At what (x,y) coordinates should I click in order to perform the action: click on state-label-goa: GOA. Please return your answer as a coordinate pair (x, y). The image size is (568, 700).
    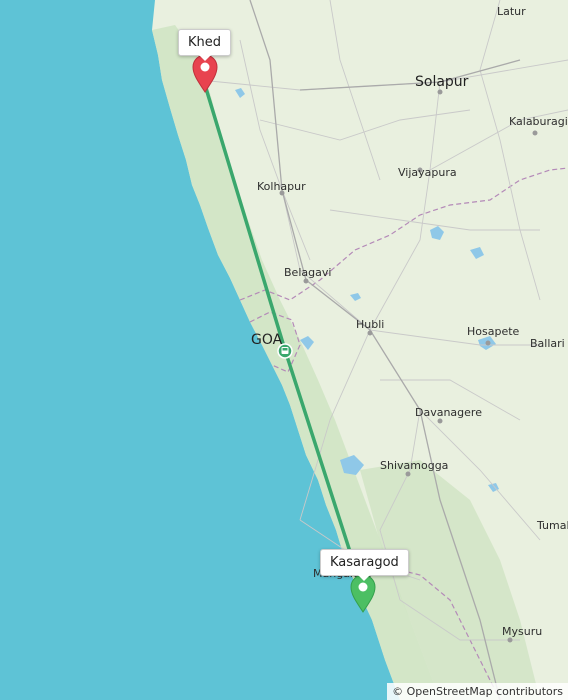
    Looking at the image, I should click on (267, 340).